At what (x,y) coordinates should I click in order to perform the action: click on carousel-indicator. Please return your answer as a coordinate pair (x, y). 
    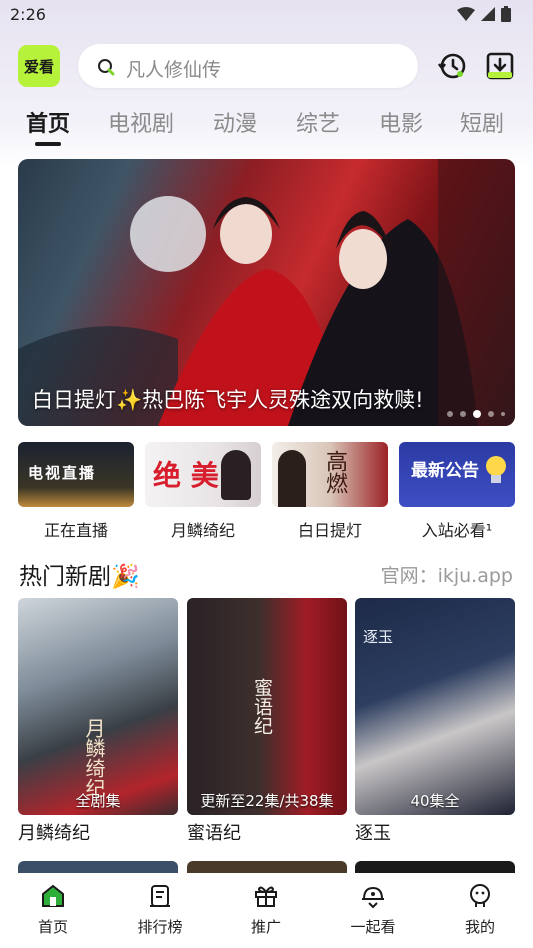
    Looking at the image, I should click on (476, 414).